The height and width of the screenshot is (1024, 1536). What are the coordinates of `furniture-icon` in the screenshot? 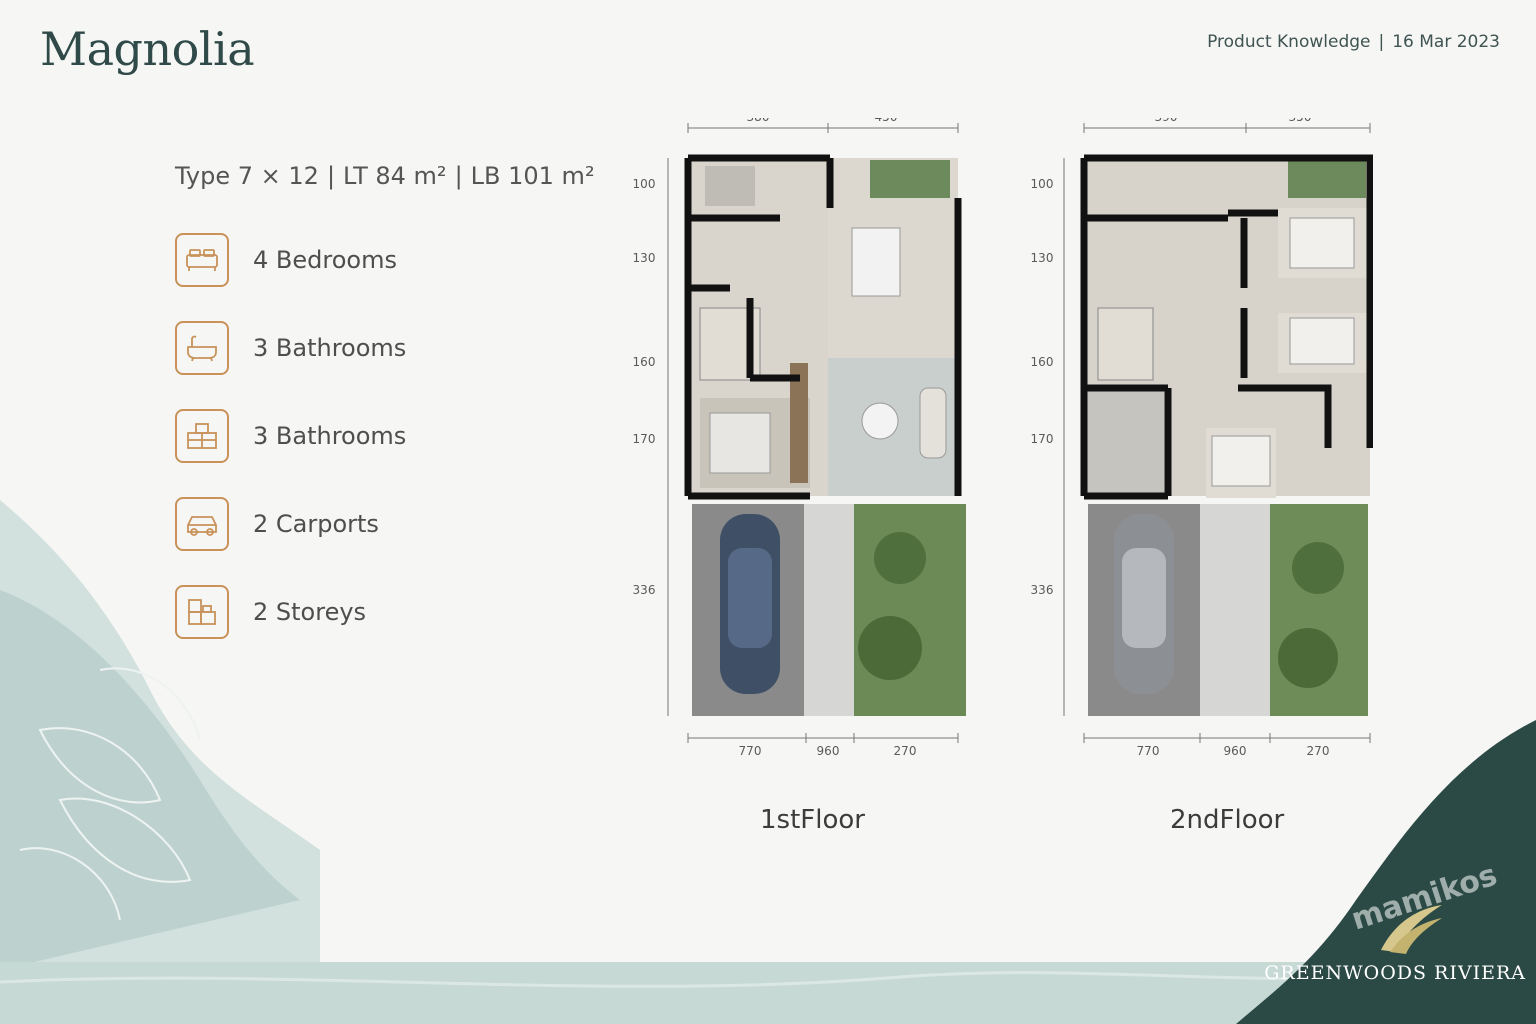 It's located at (202, 436).